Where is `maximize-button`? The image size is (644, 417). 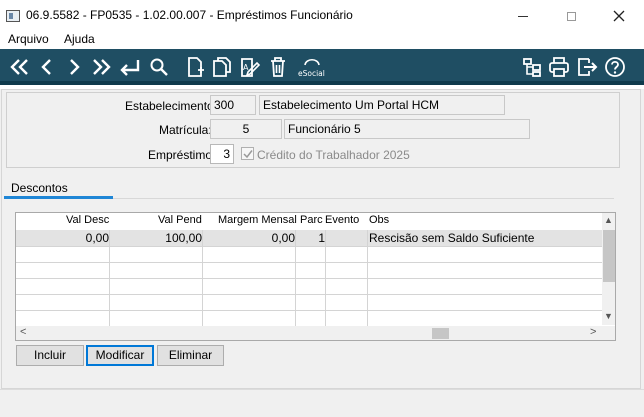 maximize-button is located at coordinates (571, 15).